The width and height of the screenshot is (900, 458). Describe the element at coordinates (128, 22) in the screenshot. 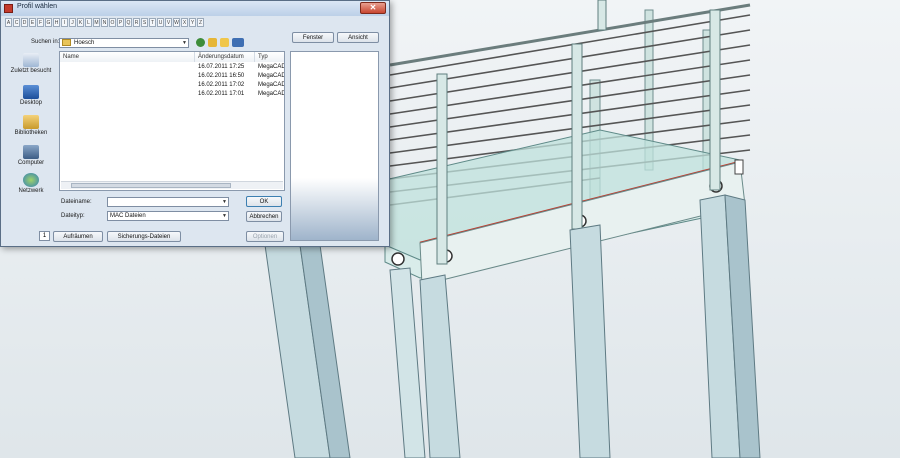

I see `letter-filter-q: Q` at that location.